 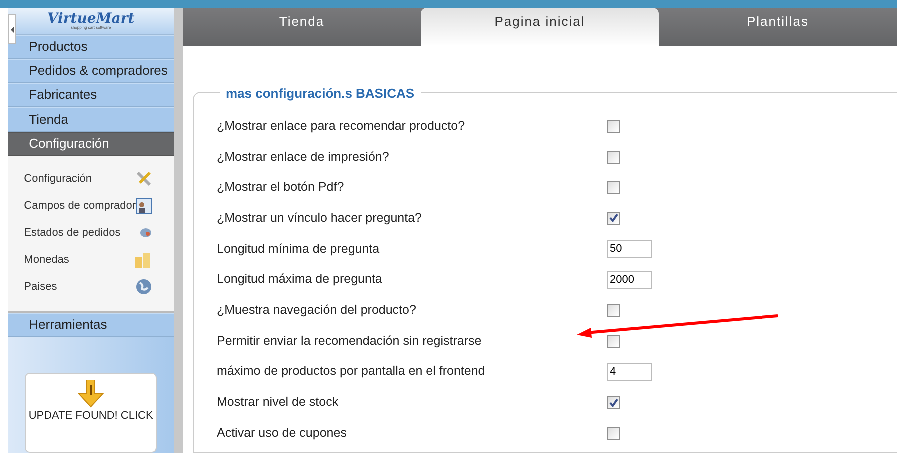 I want to click on coins-icon, so click(x=143, y=260).